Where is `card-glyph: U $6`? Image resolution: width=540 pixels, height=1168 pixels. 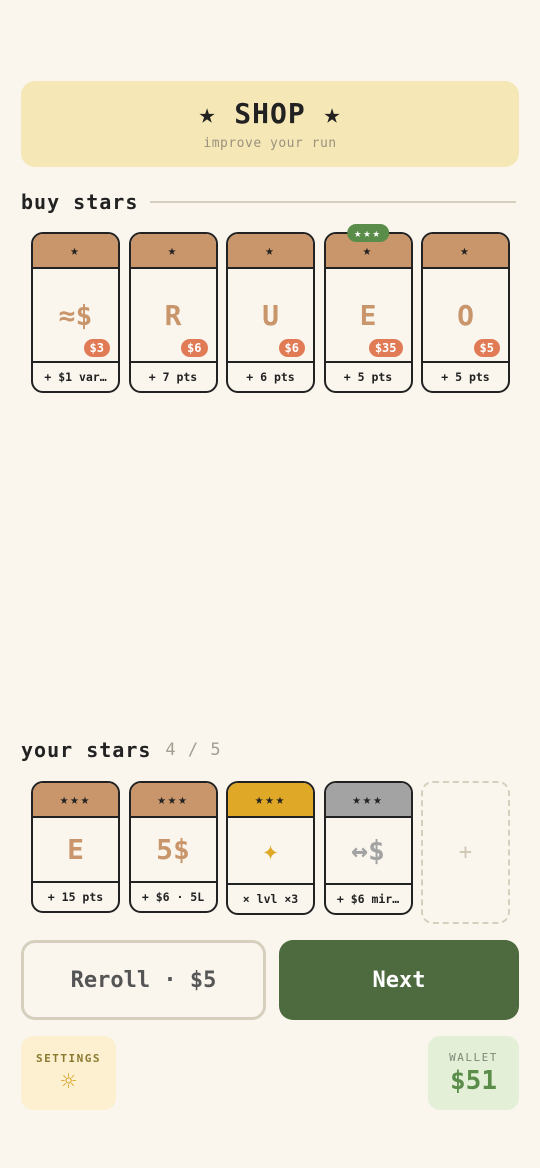 card-glyph: U $6 is located at coordinates (270, 315).